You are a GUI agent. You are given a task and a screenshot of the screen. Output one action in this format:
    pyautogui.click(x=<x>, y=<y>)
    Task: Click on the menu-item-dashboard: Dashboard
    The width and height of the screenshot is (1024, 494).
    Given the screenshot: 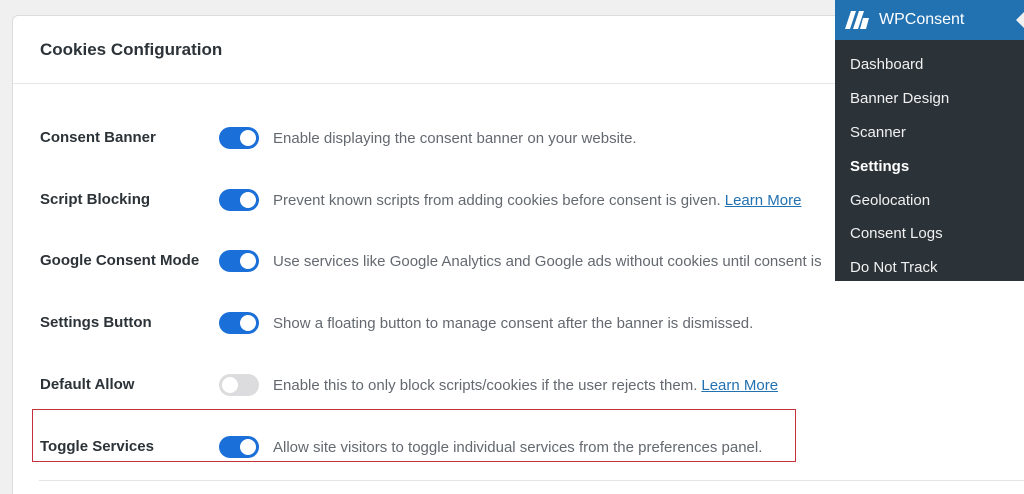 What is the action you would take?
    pyautogui.click(x=929, y=65)
    